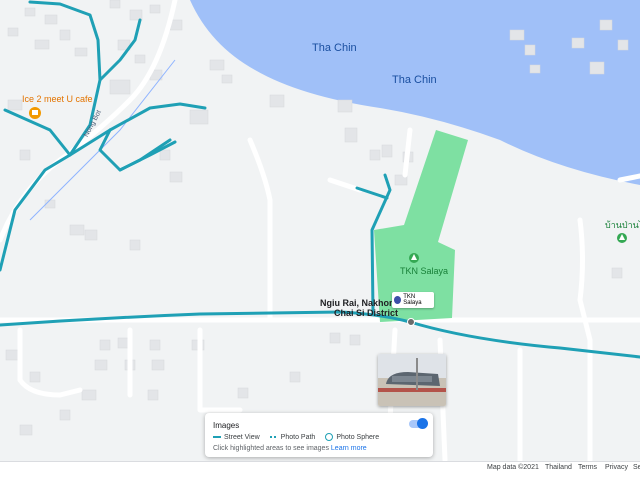 The image size is (640, 481). What do you see at coordinates (622, 238) in the screenshot?
I see `thai-poi-marker-icon` at bounding box center [622, 238].